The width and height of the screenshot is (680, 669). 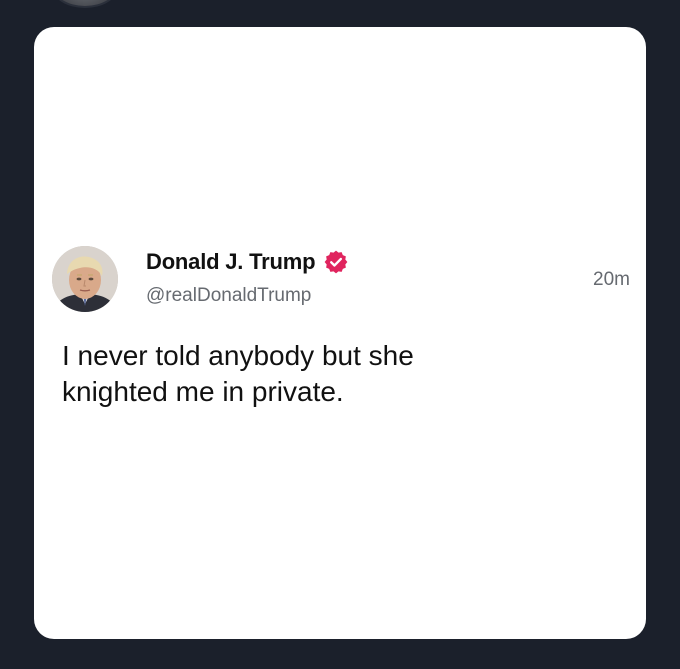 I want to click on avatar-image, so click(x=85, y=279).